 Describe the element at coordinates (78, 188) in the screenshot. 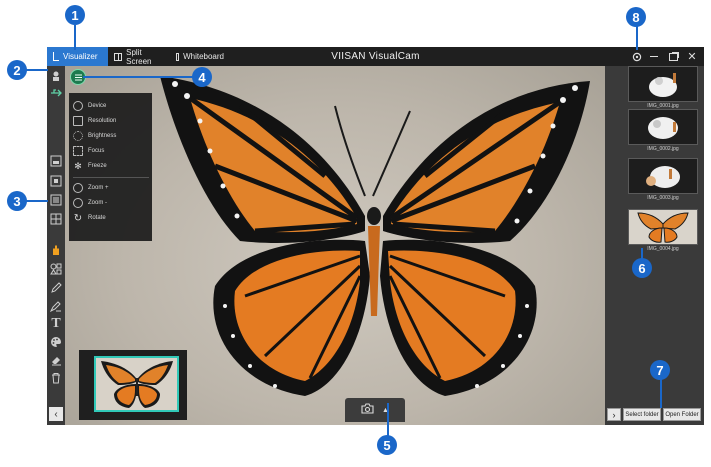

I see `zoom-in-icon` at that location.